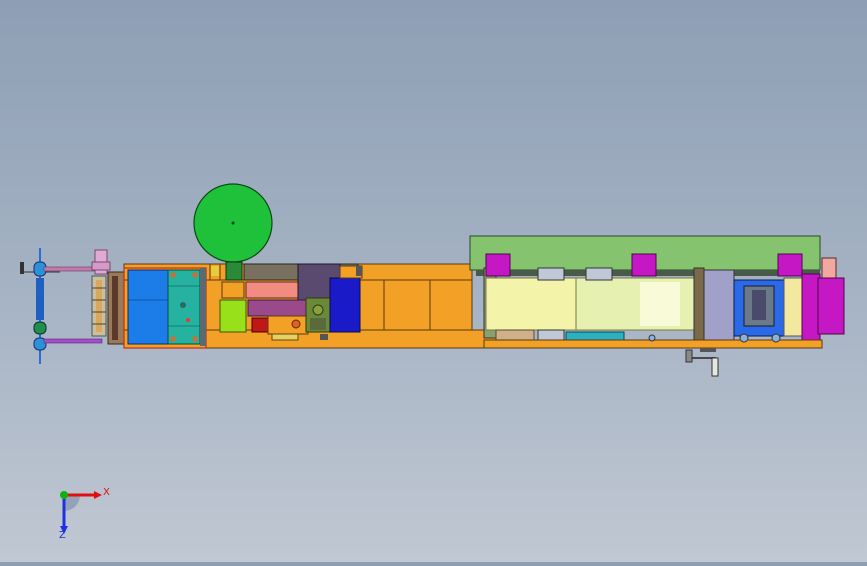  What do you see at coordinates (81, 512) in the screenshot?
I see `coordinate-triad` at bounding box center [81, 512].